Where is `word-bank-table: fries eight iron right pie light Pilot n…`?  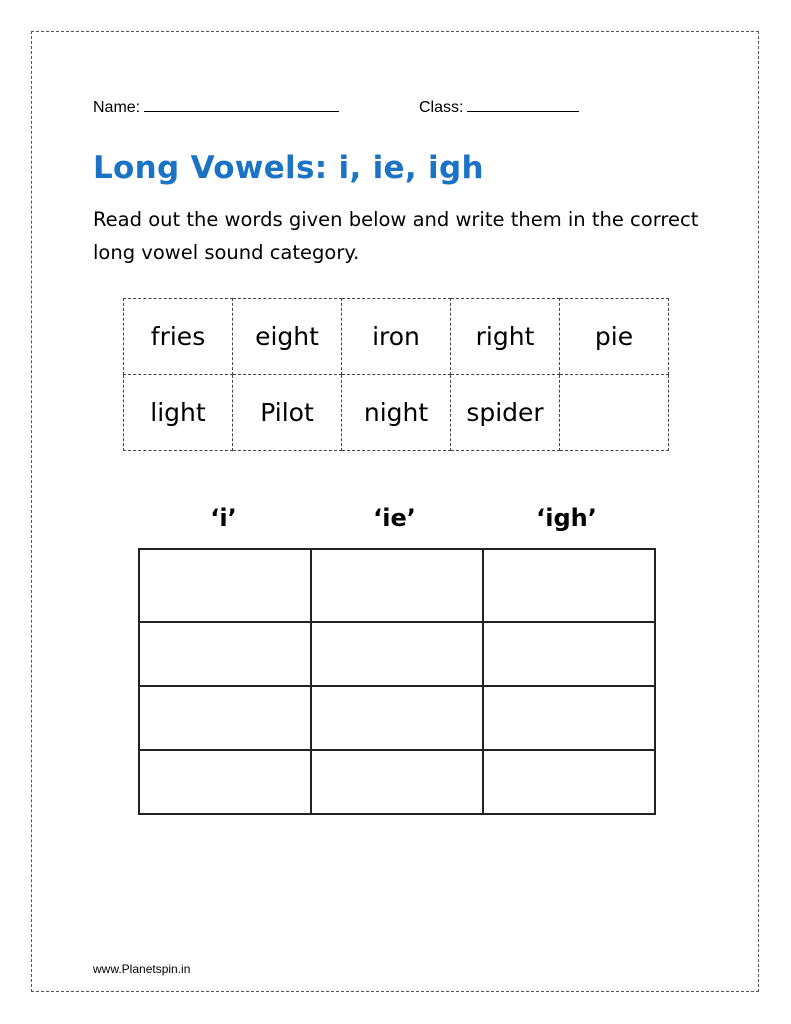
word-bank-table: fries eight iron right pie light Pilot n… is located at coordinates (396, 374).